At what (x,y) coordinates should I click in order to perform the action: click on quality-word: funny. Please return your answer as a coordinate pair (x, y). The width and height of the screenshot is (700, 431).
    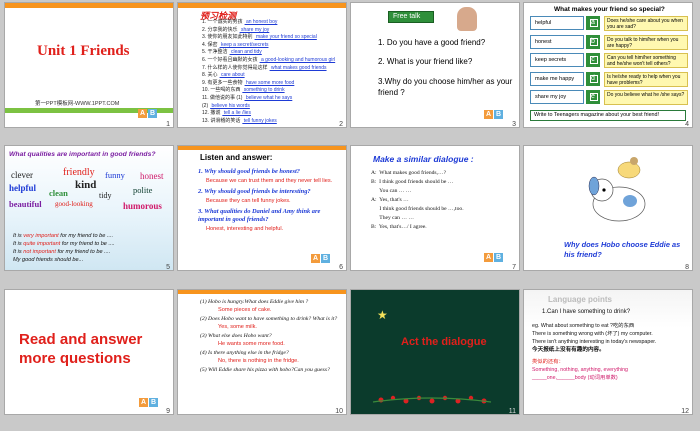
    Looking at the image, I should click on (115, 175).